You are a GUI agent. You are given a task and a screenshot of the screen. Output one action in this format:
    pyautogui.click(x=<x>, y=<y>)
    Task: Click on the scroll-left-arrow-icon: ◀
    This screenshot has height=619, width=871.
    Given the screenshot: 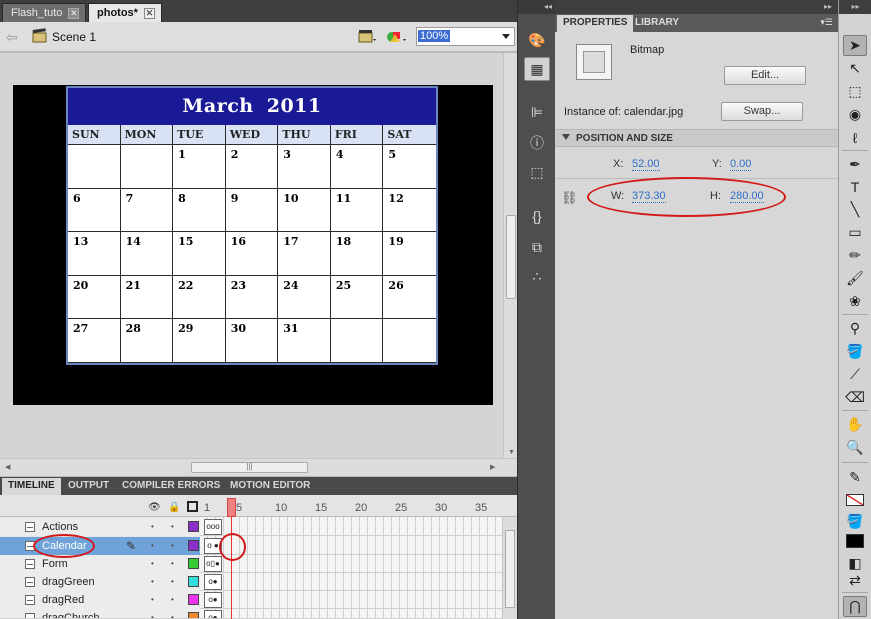 What is the action you would take?
    pyautogui.click(x=7, y=467)
    